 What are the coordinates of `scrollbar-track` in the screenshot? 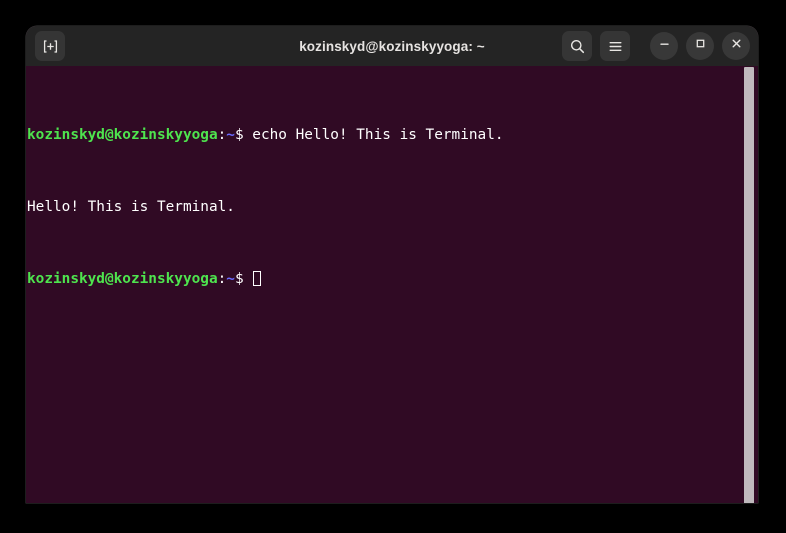 It's located at (749, 284).